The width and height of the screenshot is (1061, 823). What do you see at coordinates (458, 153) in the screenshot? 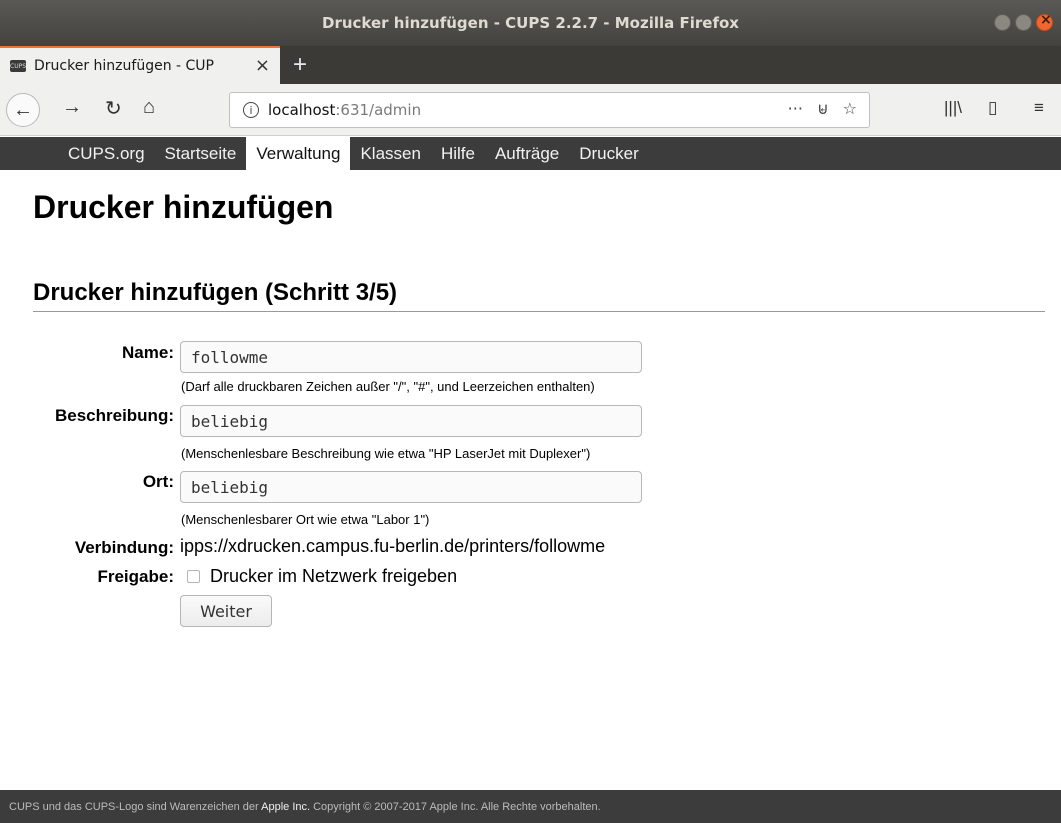
I see `nav-hilfe: Hilfe` at bounding box center [458, 153].